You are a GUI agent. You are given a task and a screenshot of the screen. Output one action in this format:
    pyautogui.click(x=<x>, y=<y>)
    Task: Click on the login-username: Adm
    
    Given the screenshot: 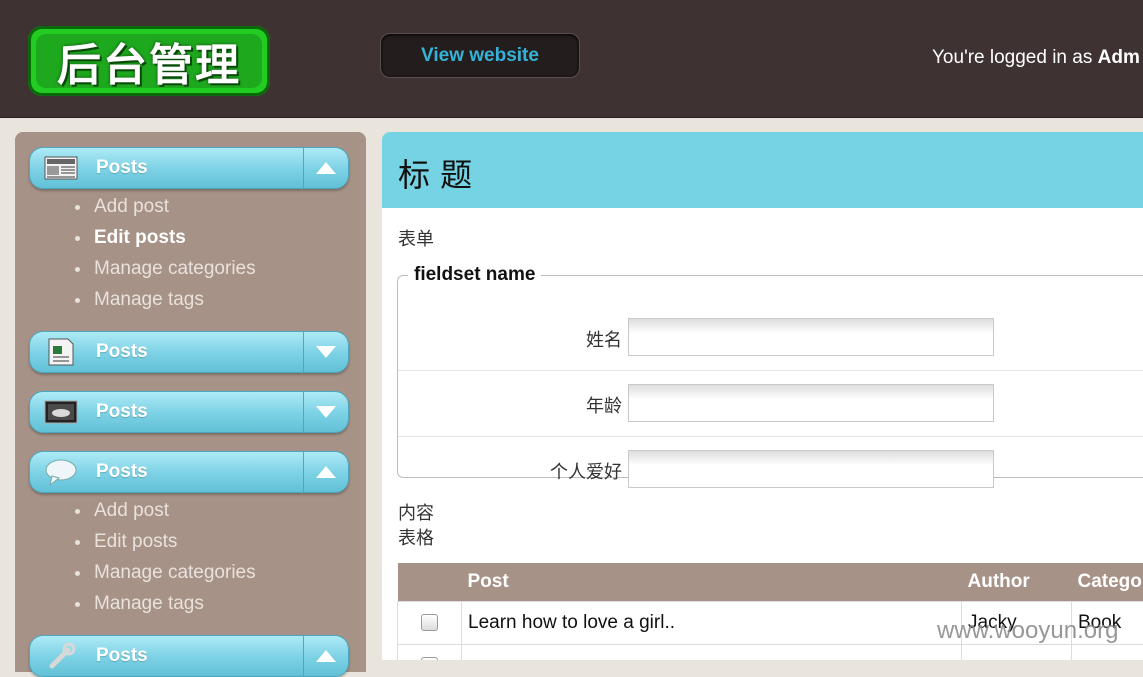 What is the action you would take?
    pyautogui.click(x=1119, y=57)
    